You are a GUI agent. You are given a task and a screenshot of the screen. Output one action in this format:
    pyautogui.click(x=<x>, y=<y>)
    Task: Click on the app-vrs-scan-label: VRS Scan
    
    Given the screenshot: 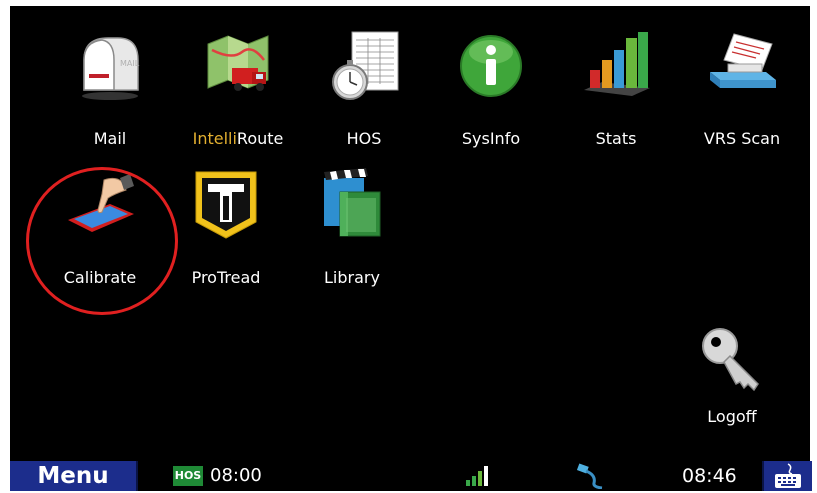 What is the action you would take?
    pyautogui.click(x=742, y=138)
    